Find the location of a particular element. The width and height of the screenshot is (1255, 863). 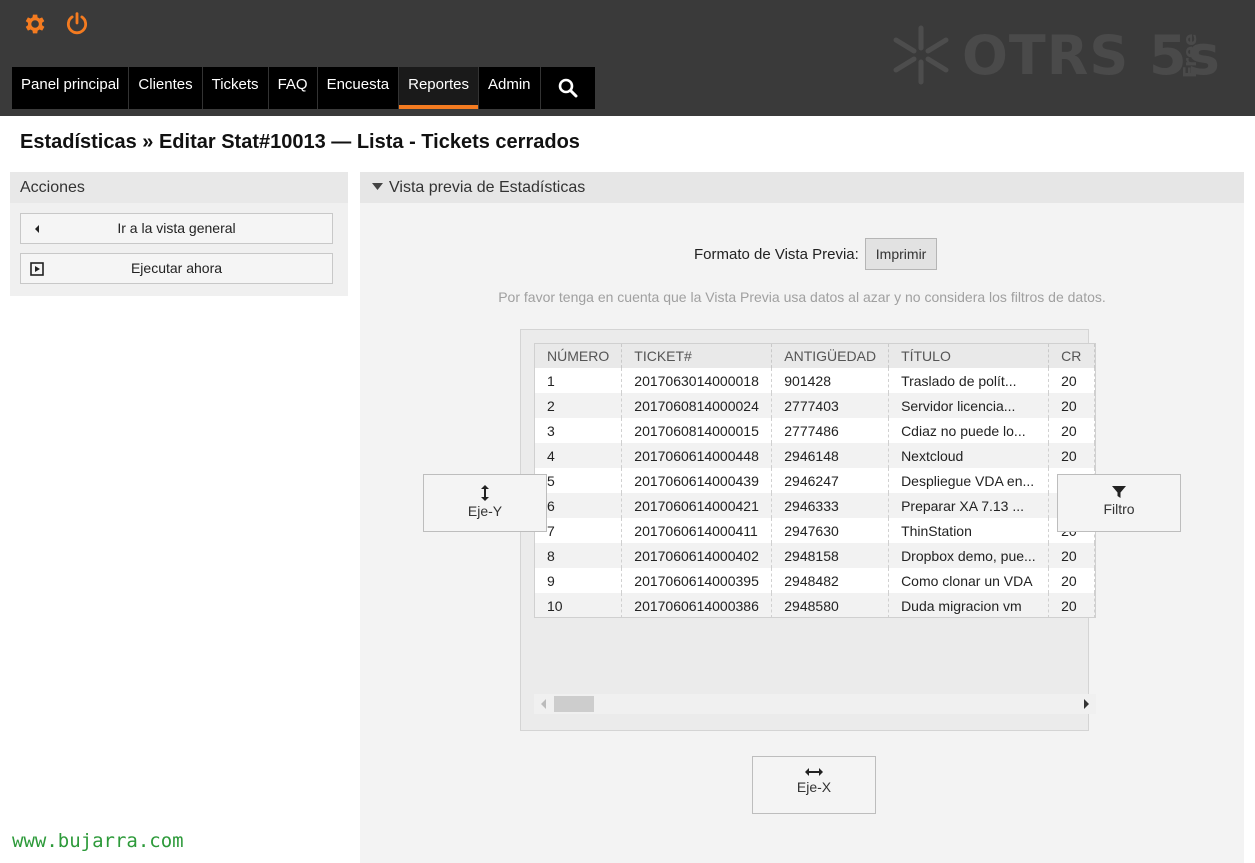

col-ticket: TICKET# is located at coordinates (697, 356).